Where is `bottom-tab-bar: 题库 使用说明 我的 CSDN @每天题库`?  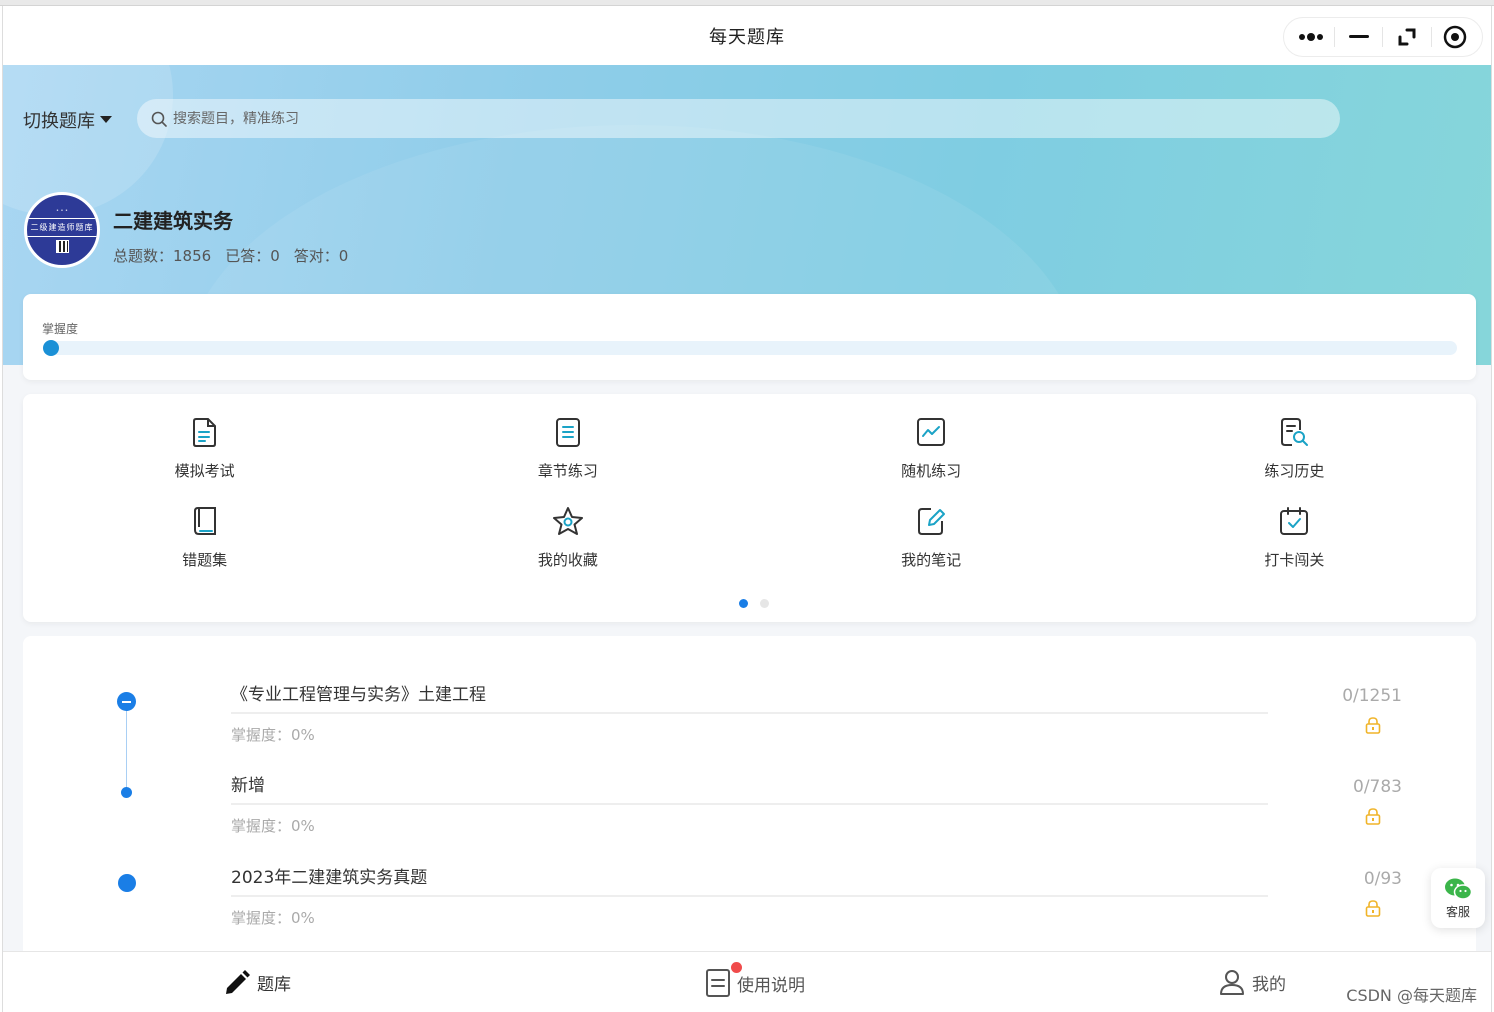 bottom-tab-bar: 题库 使用说明 我的 CSDN @每天题库 is located at coordinates (747, 981).